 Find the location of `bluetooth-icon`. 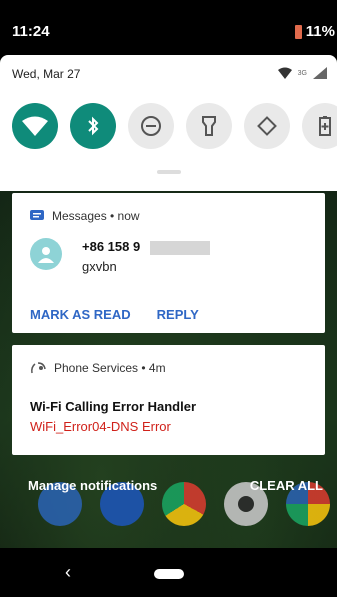

bluetooth-icon is located at coordinates (93, 126).